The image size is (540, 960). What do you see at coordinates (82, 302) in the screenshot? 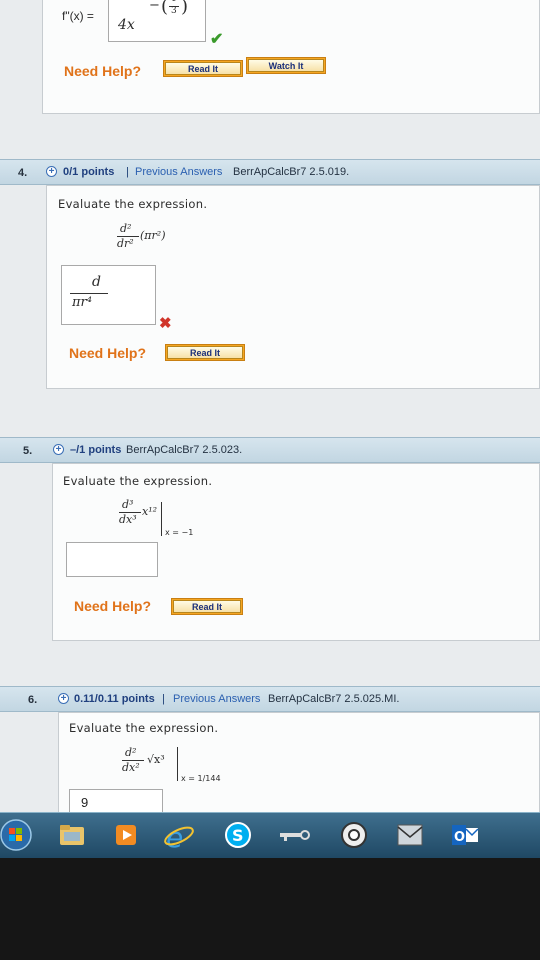
I see `answer-denominator: πr⁴` at bounding box center [82, 302].